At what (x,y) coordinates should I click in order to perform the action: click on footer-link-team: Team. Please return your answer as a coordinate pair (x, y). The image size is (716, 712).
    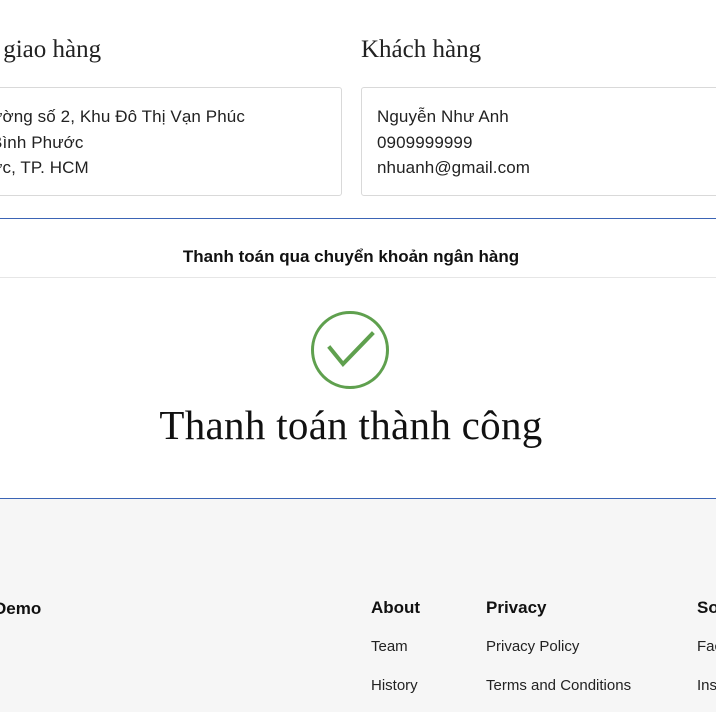
    Looking at the image, I should click on (389, 646).